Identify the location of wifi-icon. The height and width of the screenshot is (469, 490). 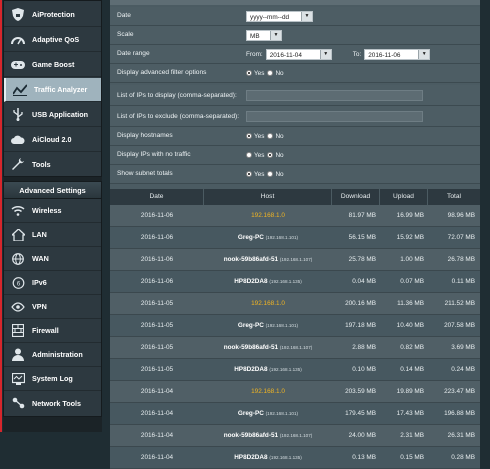
(18, 211).